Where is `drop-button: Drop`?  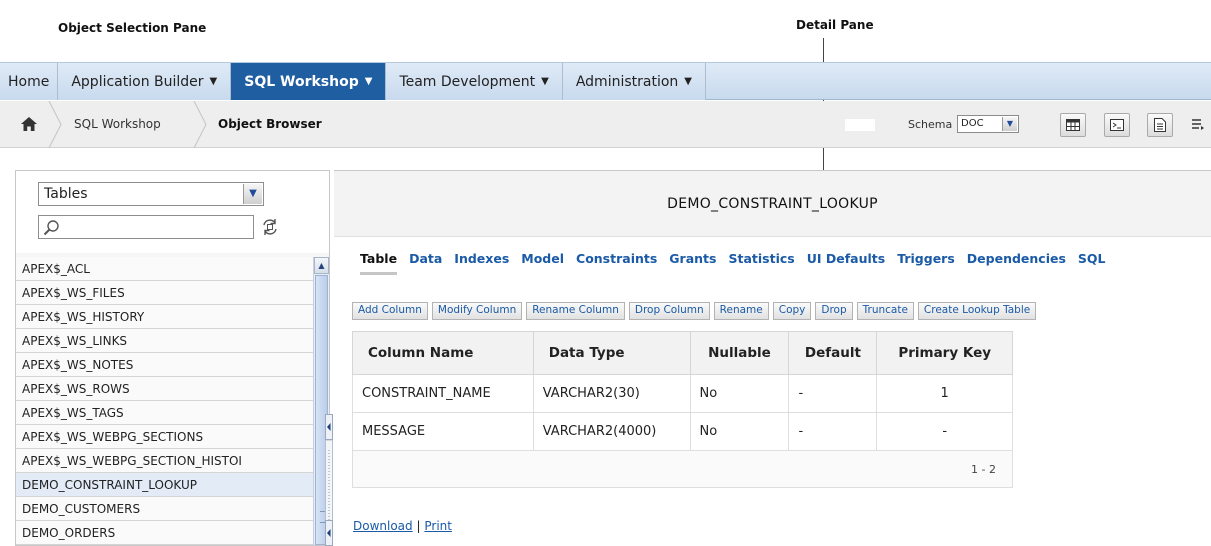 drop-button: Drop is located at coordinates (834, 311).